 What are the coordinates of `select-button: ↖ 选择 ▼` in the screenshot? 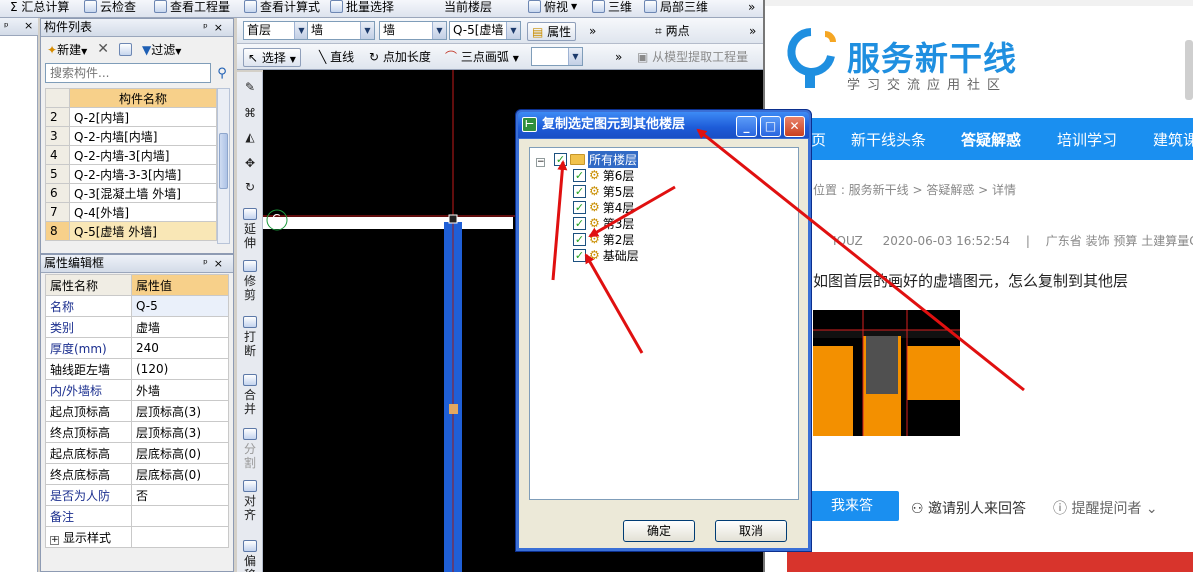 It's located at (272, 57).